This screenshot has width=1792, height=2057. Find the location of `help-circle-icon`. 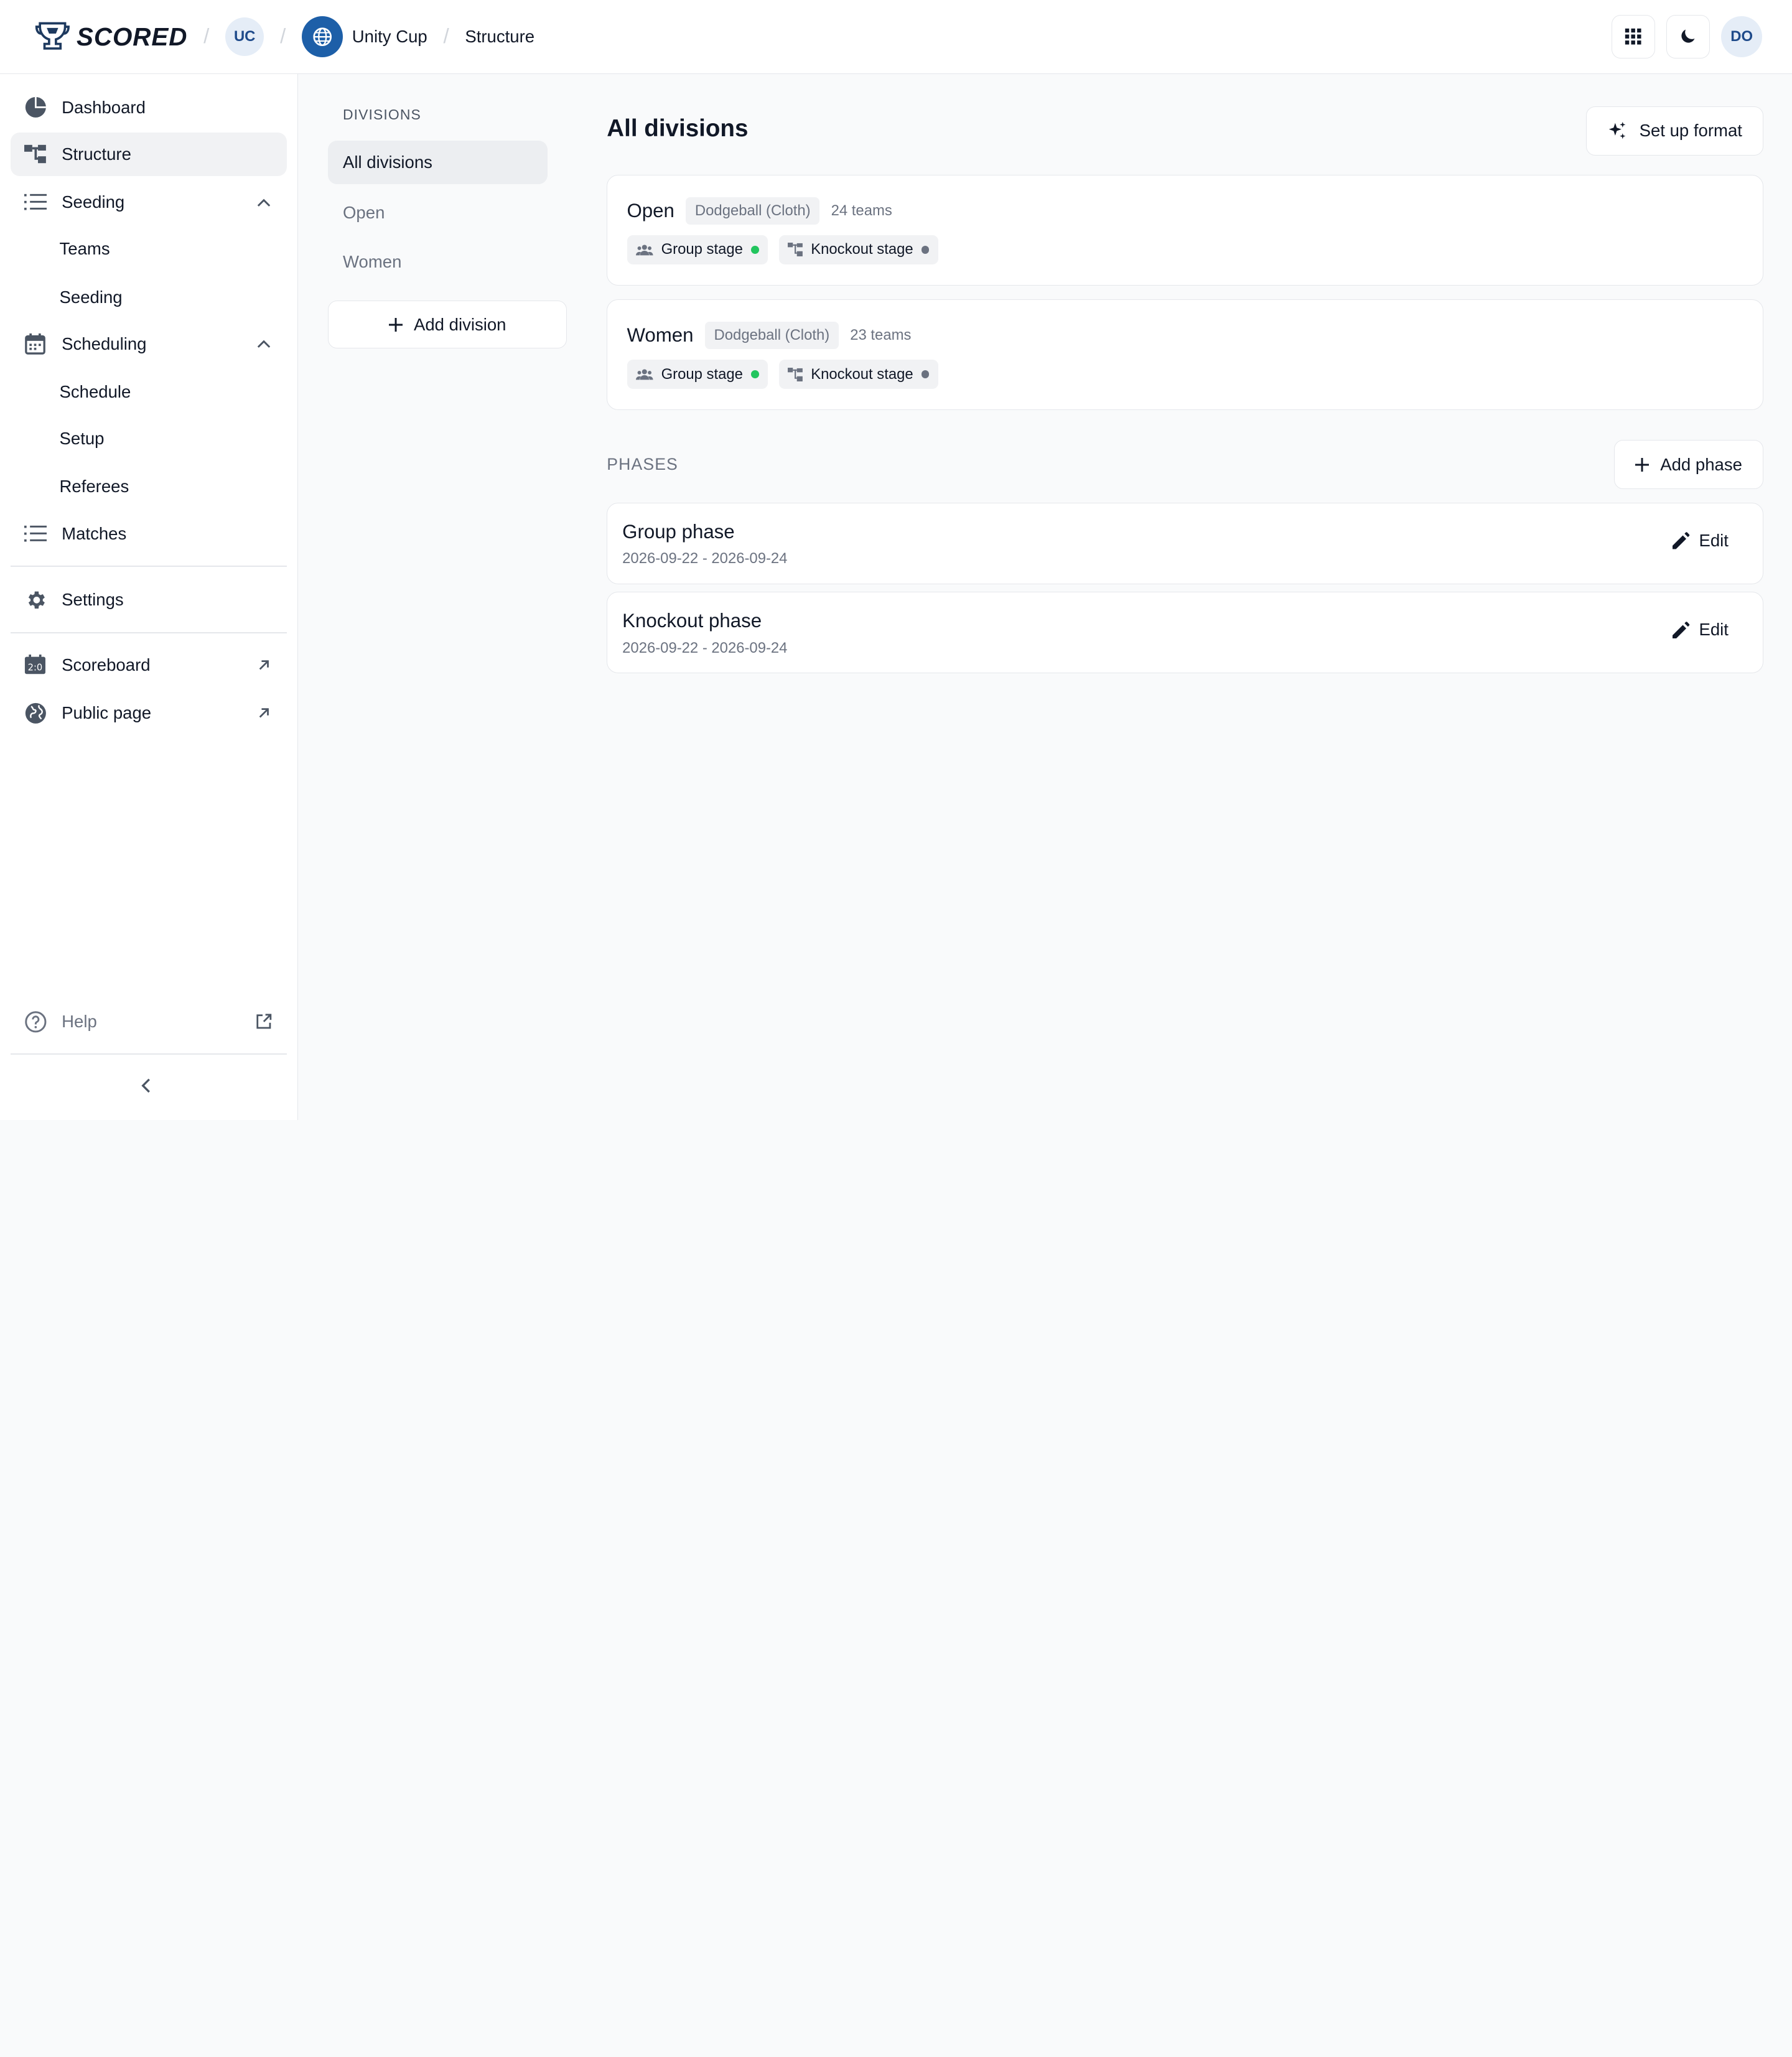

help-circle-icon is located at coordinates (35, 1021).